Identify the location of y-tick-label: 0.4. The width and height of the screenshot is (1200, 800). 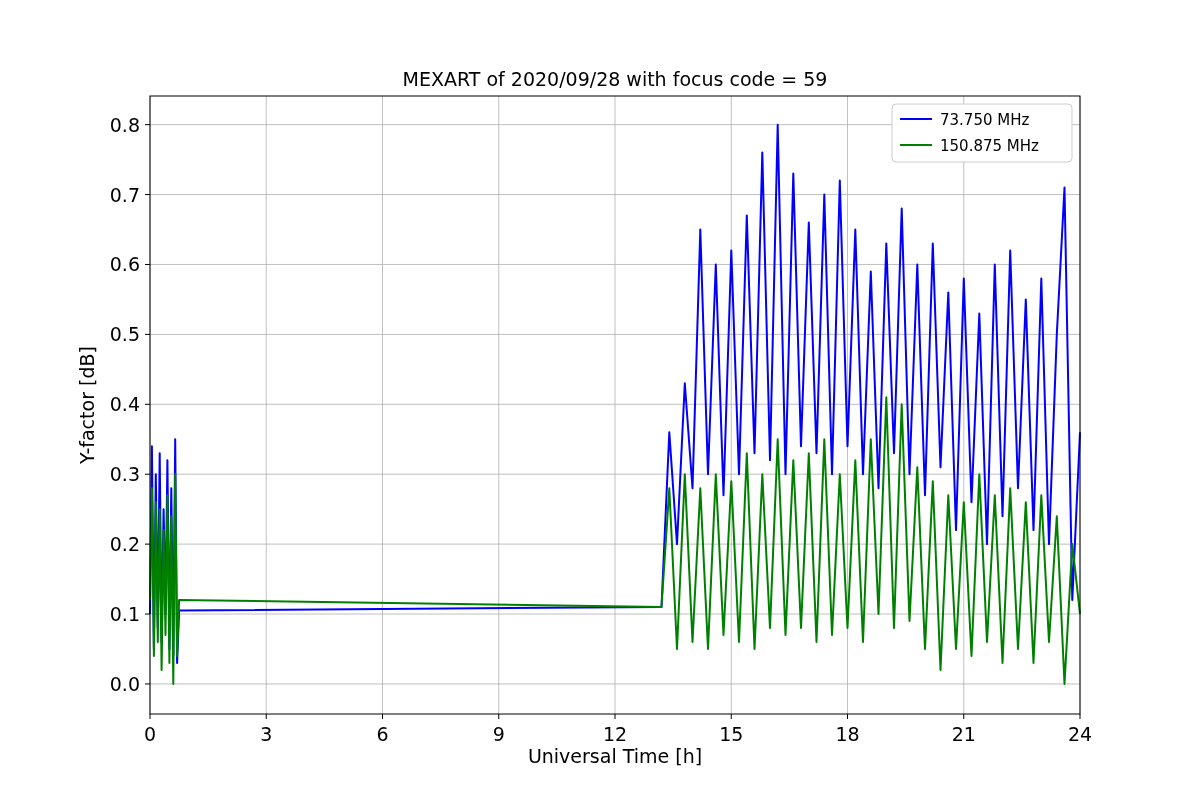
(124, 404).